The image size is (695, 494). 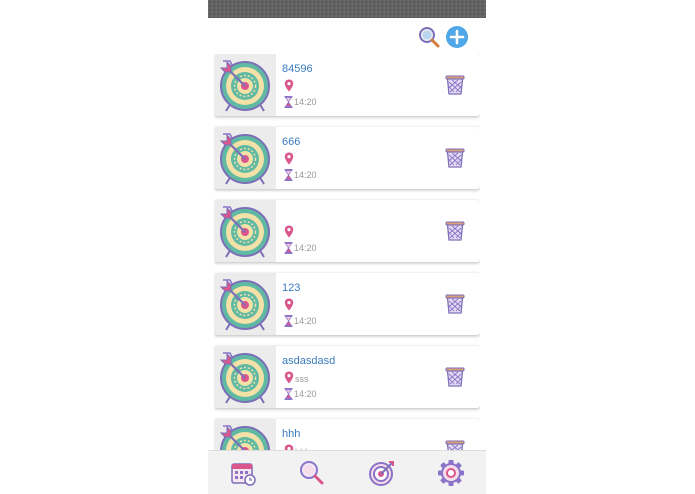 I want to click on goal-card: 14:20, so click(x=347, y=231).